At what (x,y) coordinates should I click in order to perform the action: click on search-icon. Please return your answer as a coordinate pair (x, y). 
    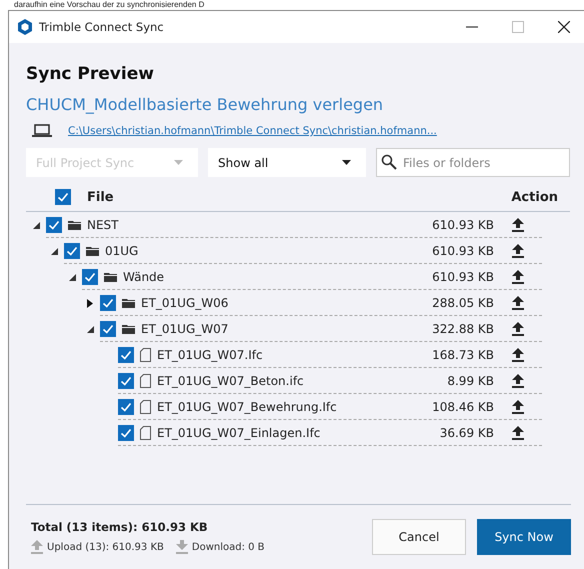
    Looking at the image, I should click on (389, 162).